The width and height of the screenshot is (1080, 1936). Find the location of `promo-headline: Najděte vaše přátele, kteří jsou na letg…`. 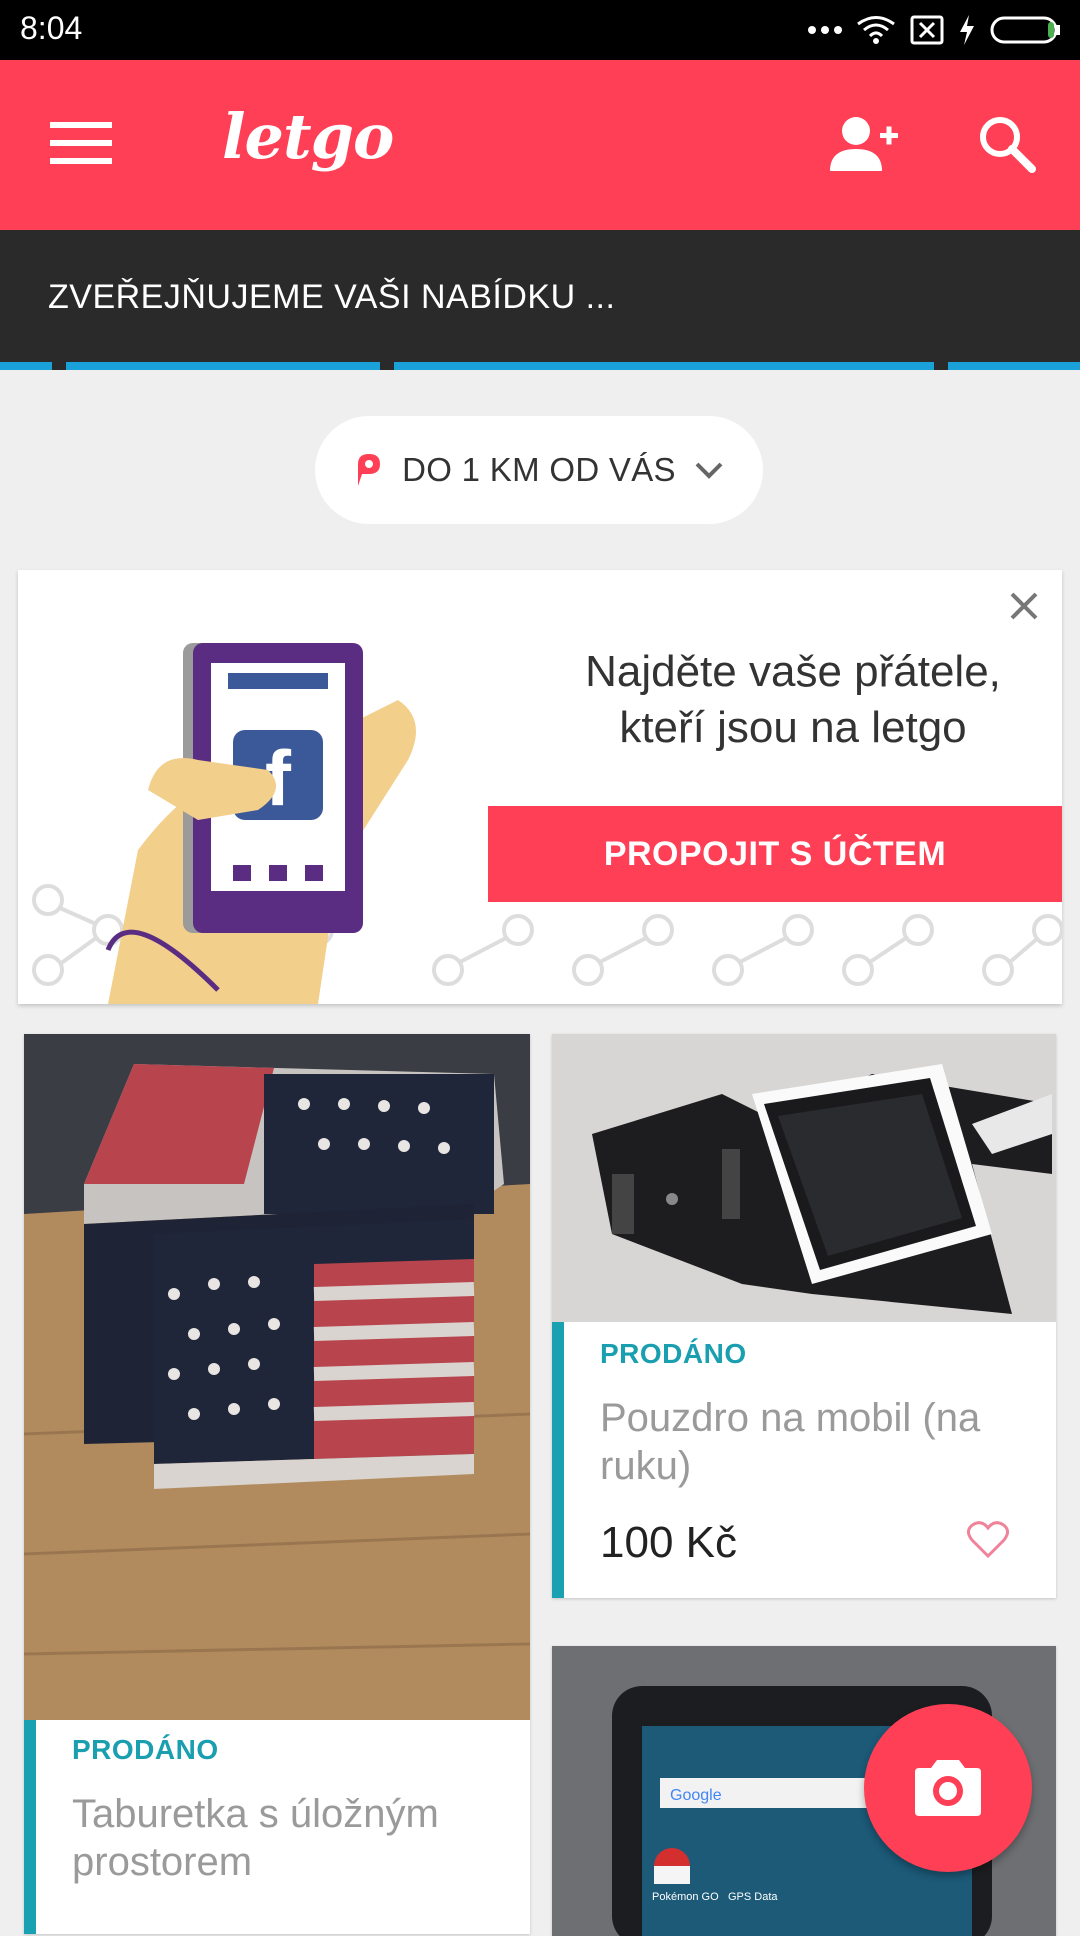

promo-headline: Najděte vaše přátele, kteří jsou na letg… is located at coordinates (785, 700).